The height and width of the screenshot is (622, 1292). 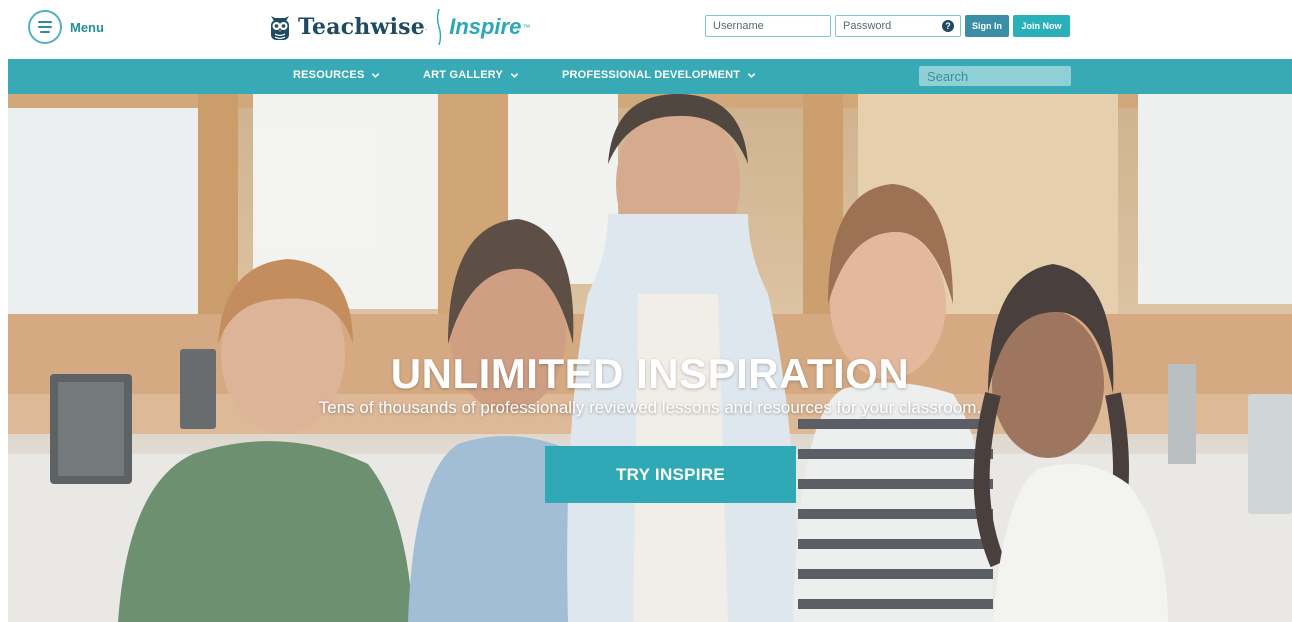 I want to click on login-form: ? Sign In Join Now, so click(x=887, y=26).